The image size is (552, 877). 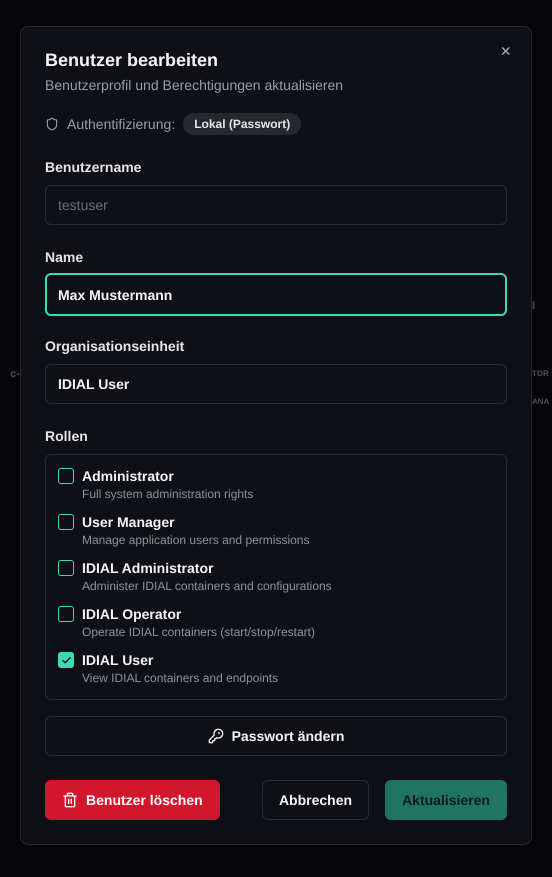 What do you see at coordinates (534, 306) in the screenshot?
I see `background-text: I` at bounding box center [534, 306].